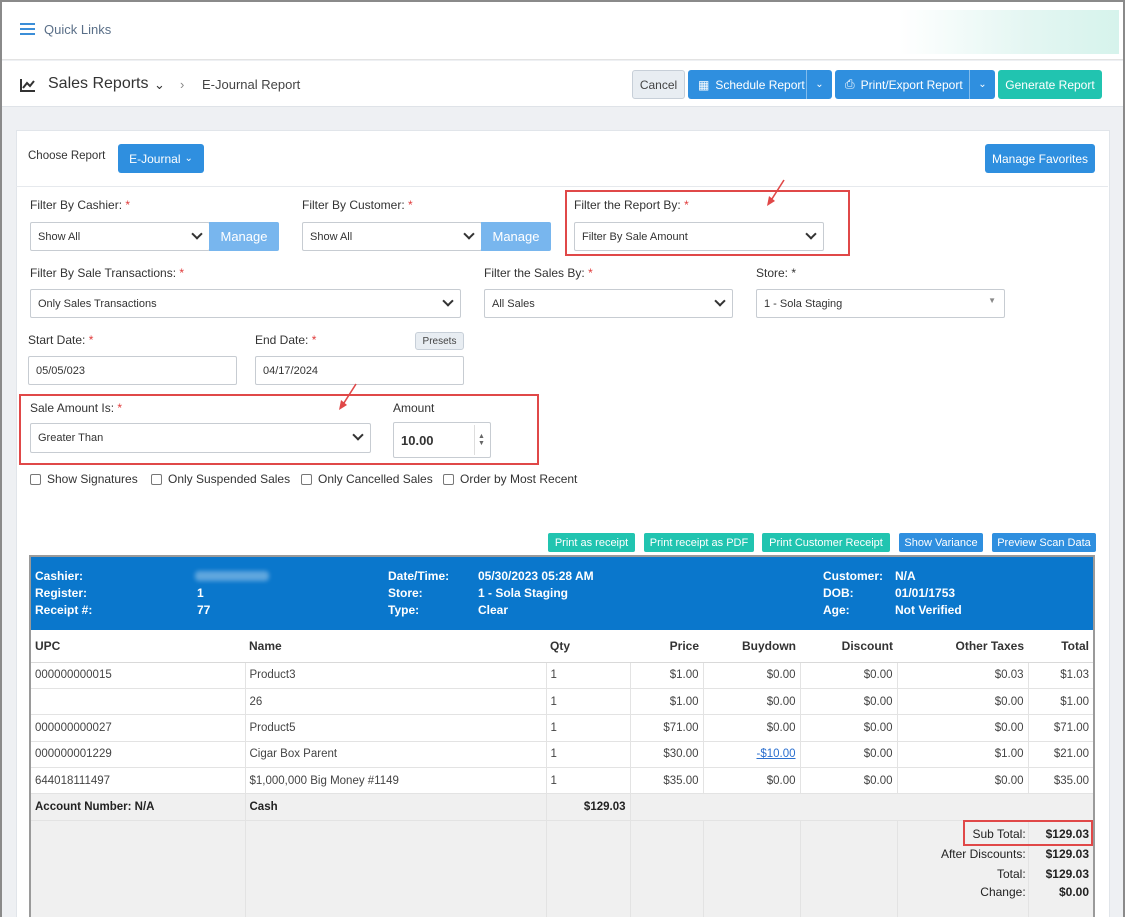 This screenshot has width=1125, height=917. Describe the element at coordinates (98, 84) in the screenshot. I see `page-title: Sales Reports` at that location.